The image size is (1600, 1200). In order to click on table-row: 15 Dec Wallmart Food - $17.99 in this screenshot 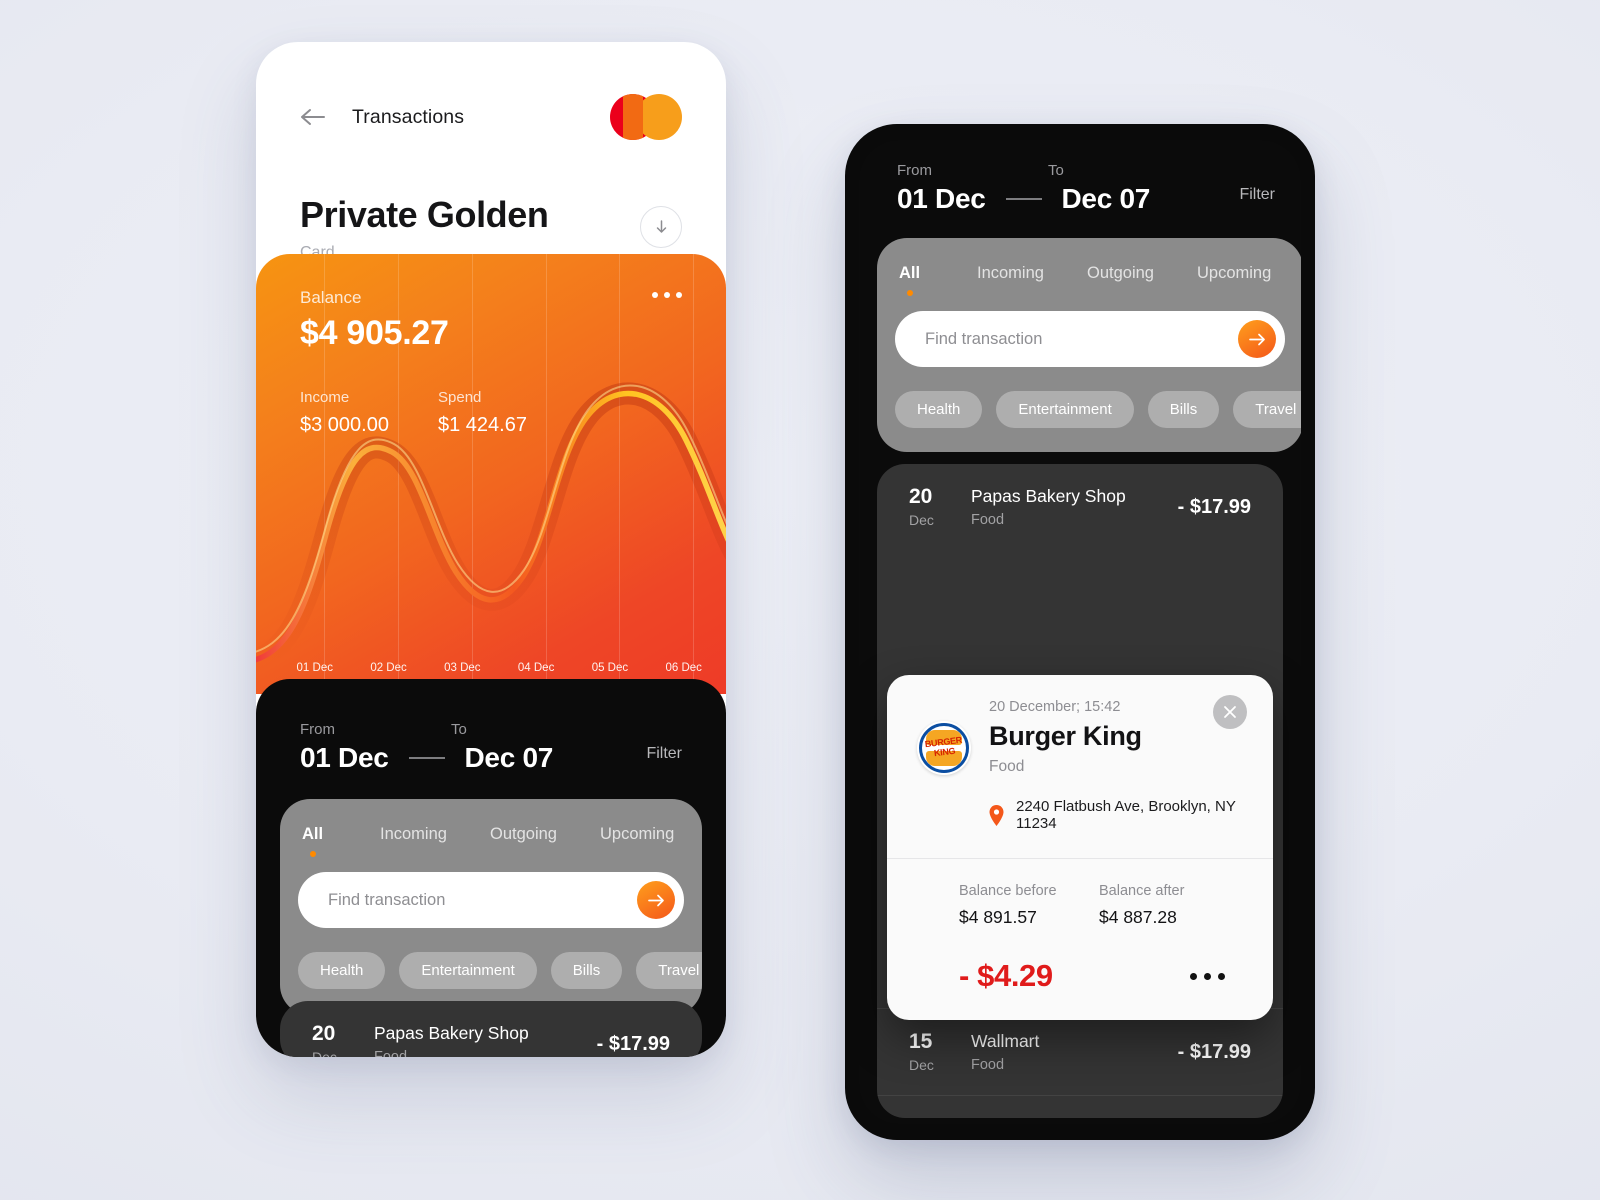, I will do `click(1080, 1052)`.